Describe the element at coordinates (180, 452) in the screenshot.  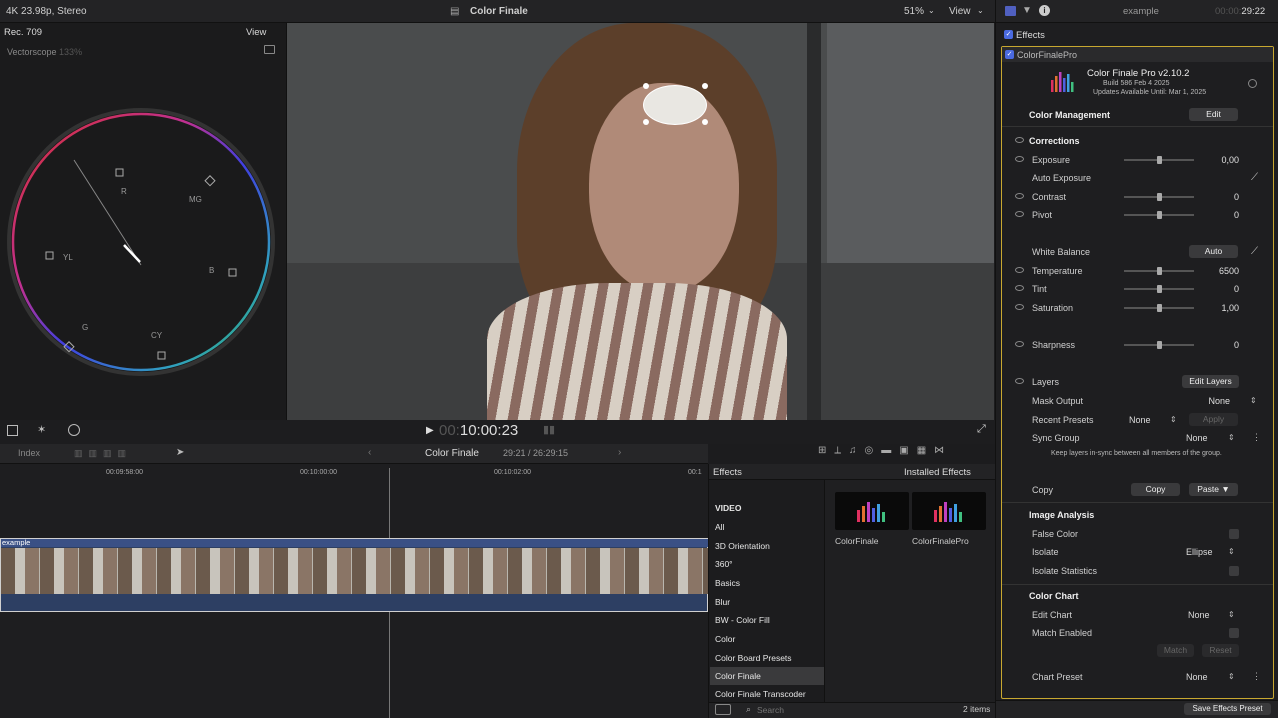
I see `pointer-tool-icon: ➤` at that location.